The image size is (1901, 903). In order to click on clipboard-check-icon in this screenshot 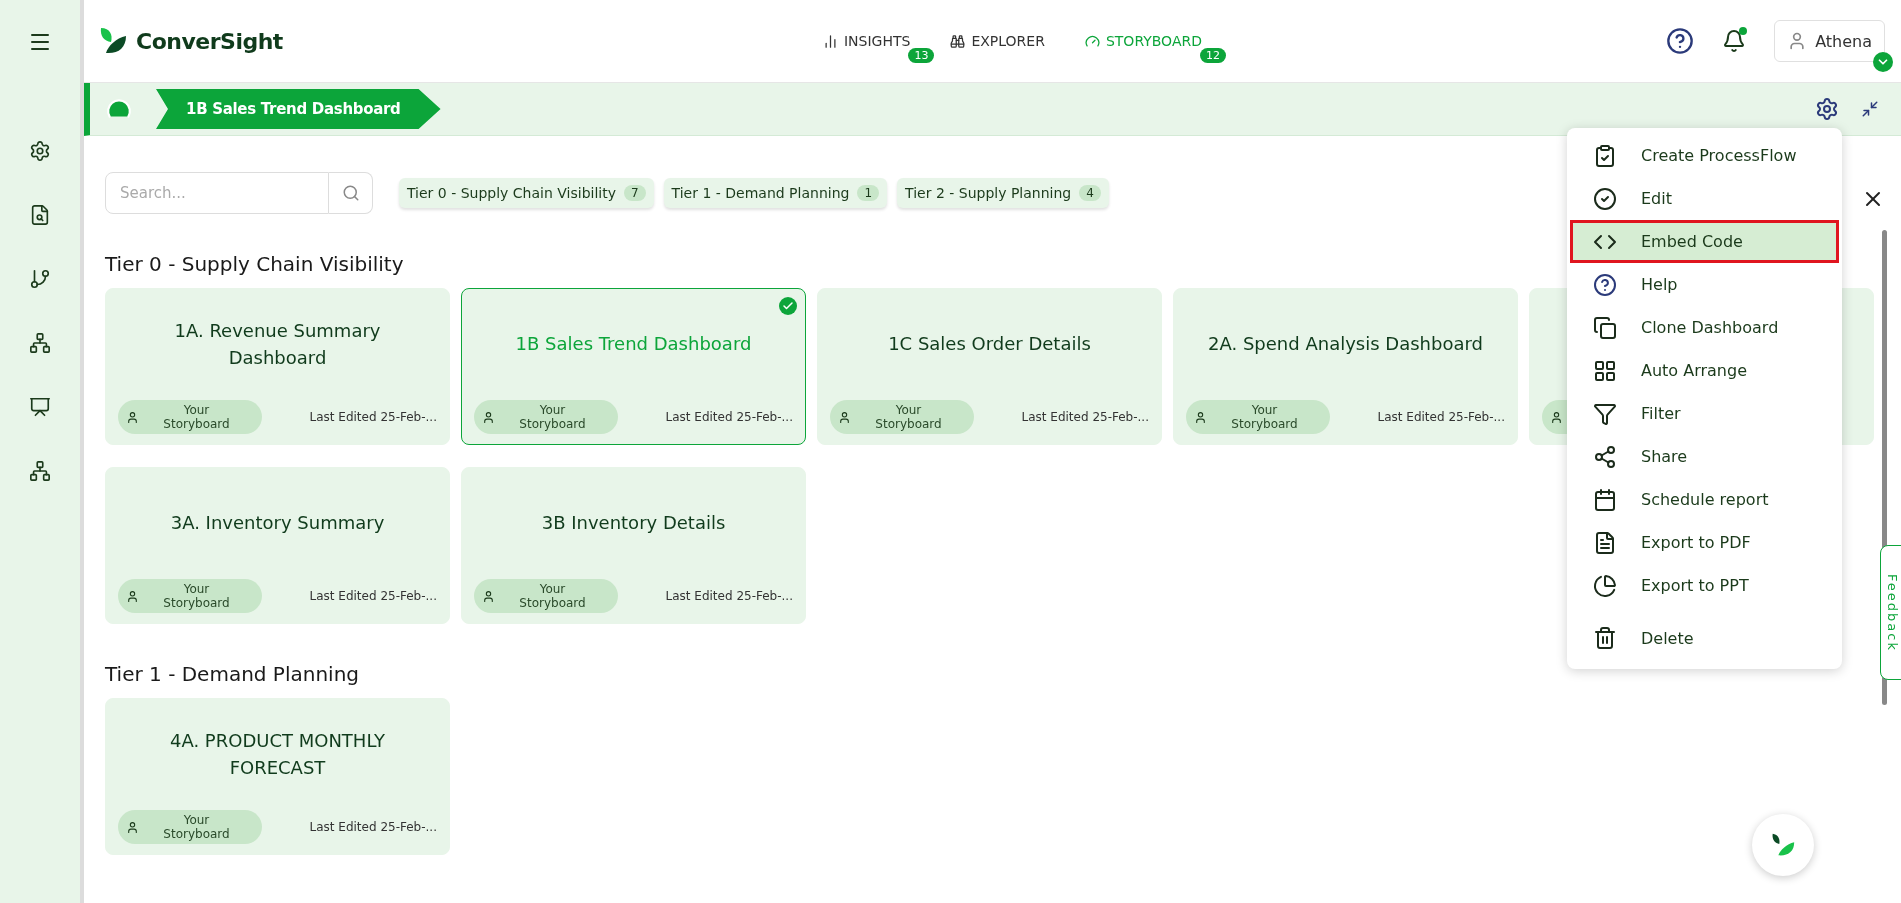, I will do `click(1605, 155)`.